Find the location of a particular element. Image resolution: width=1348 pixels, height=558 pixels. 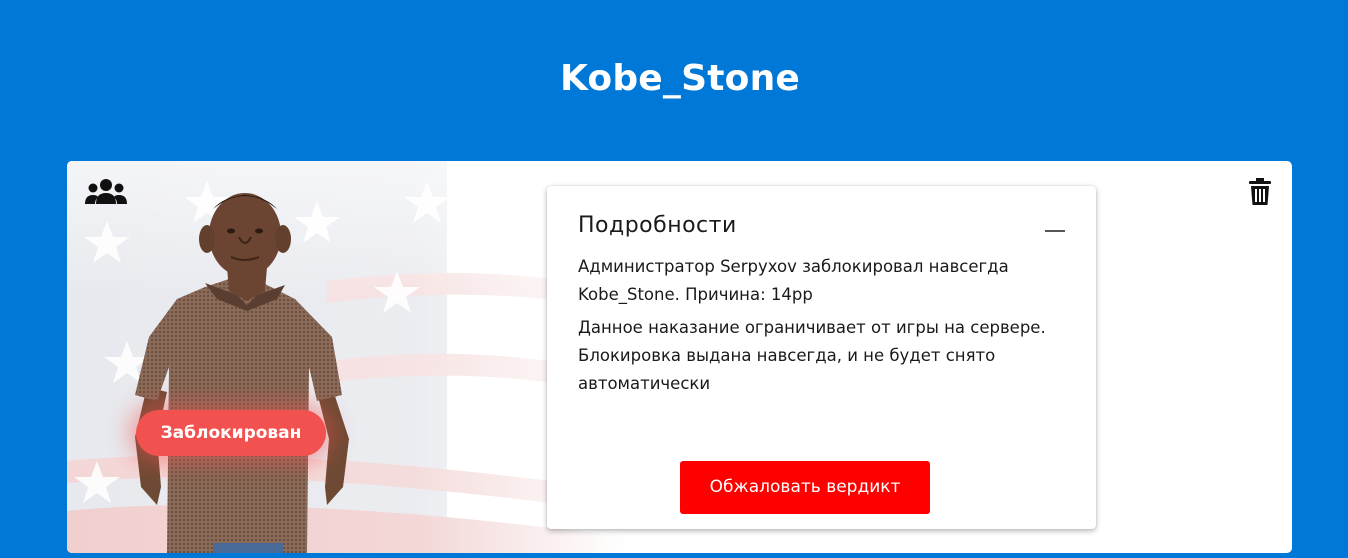

appeal-verdict-button: Обжаловать вердикт is located at coordinates (805, 487).